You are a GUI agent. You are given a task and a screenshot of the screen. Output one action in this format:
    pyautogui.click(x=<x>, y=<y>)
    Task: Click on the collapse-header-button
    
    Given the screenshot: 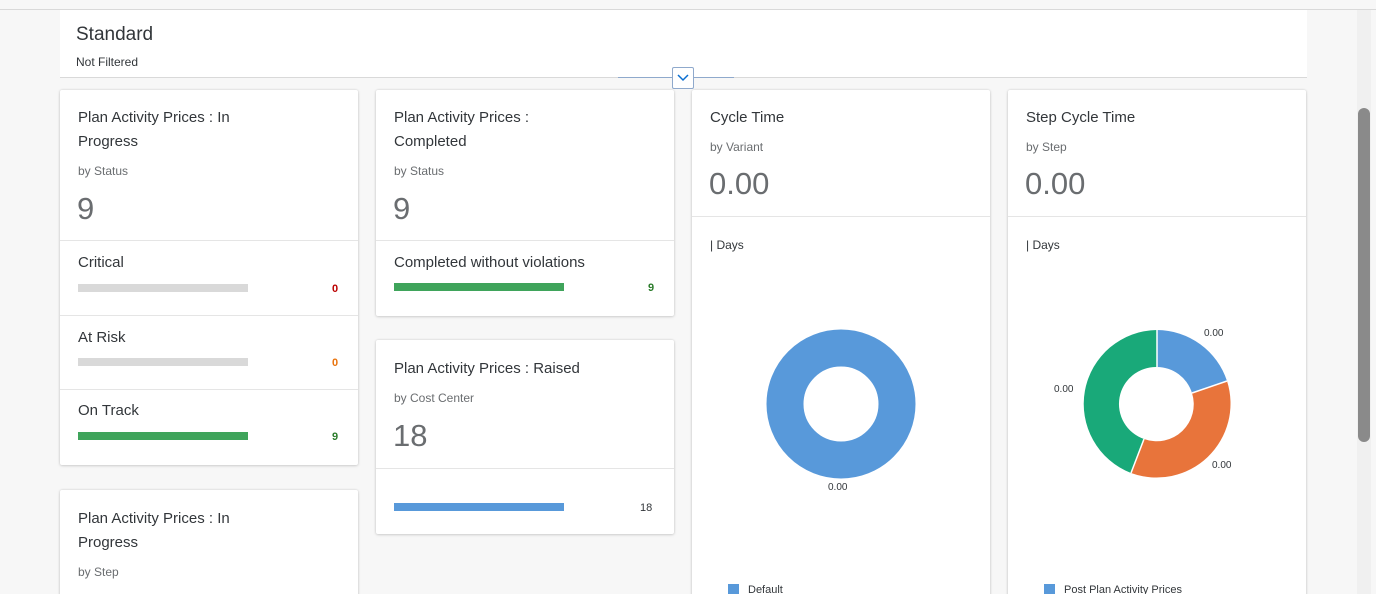 What is the action you would take?
    pyautogui.click(x=683, y=78)
    